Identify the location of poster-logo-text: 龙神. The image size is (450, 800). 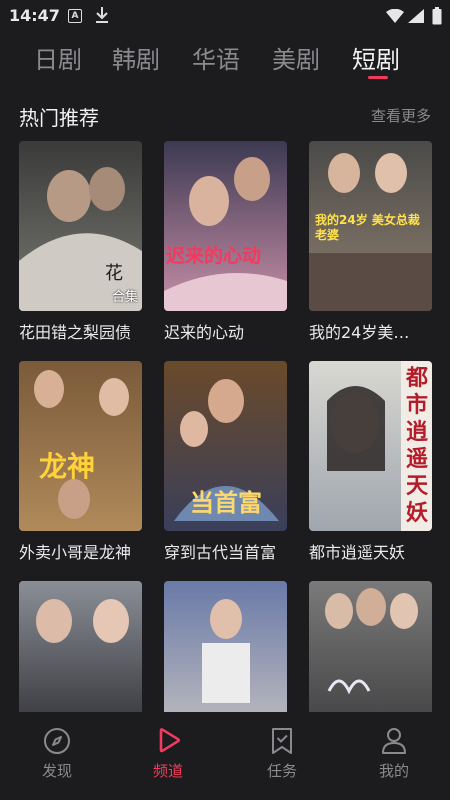
(67, 466).